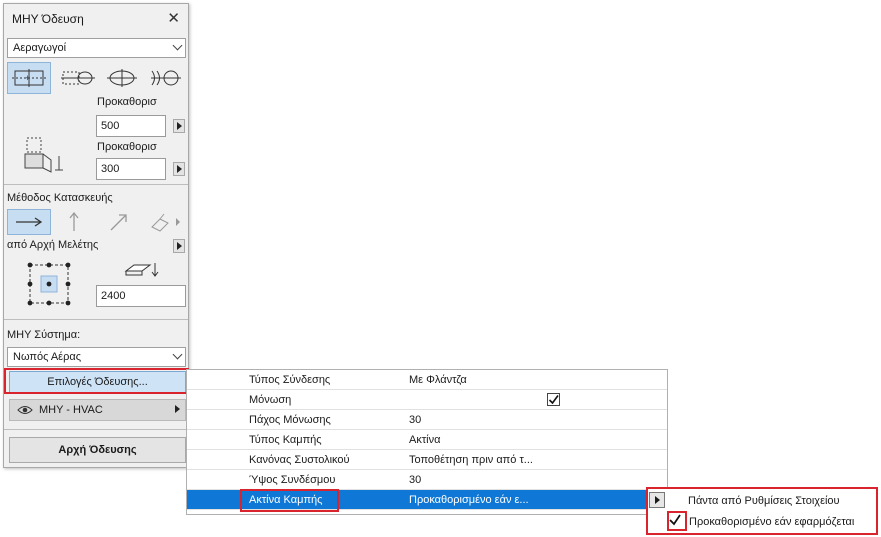  What do you see at coordinates (96, 48) in the screenshot?
I see `category-dropdown: Αεραγωγοί` at bounding box center [96, 48].